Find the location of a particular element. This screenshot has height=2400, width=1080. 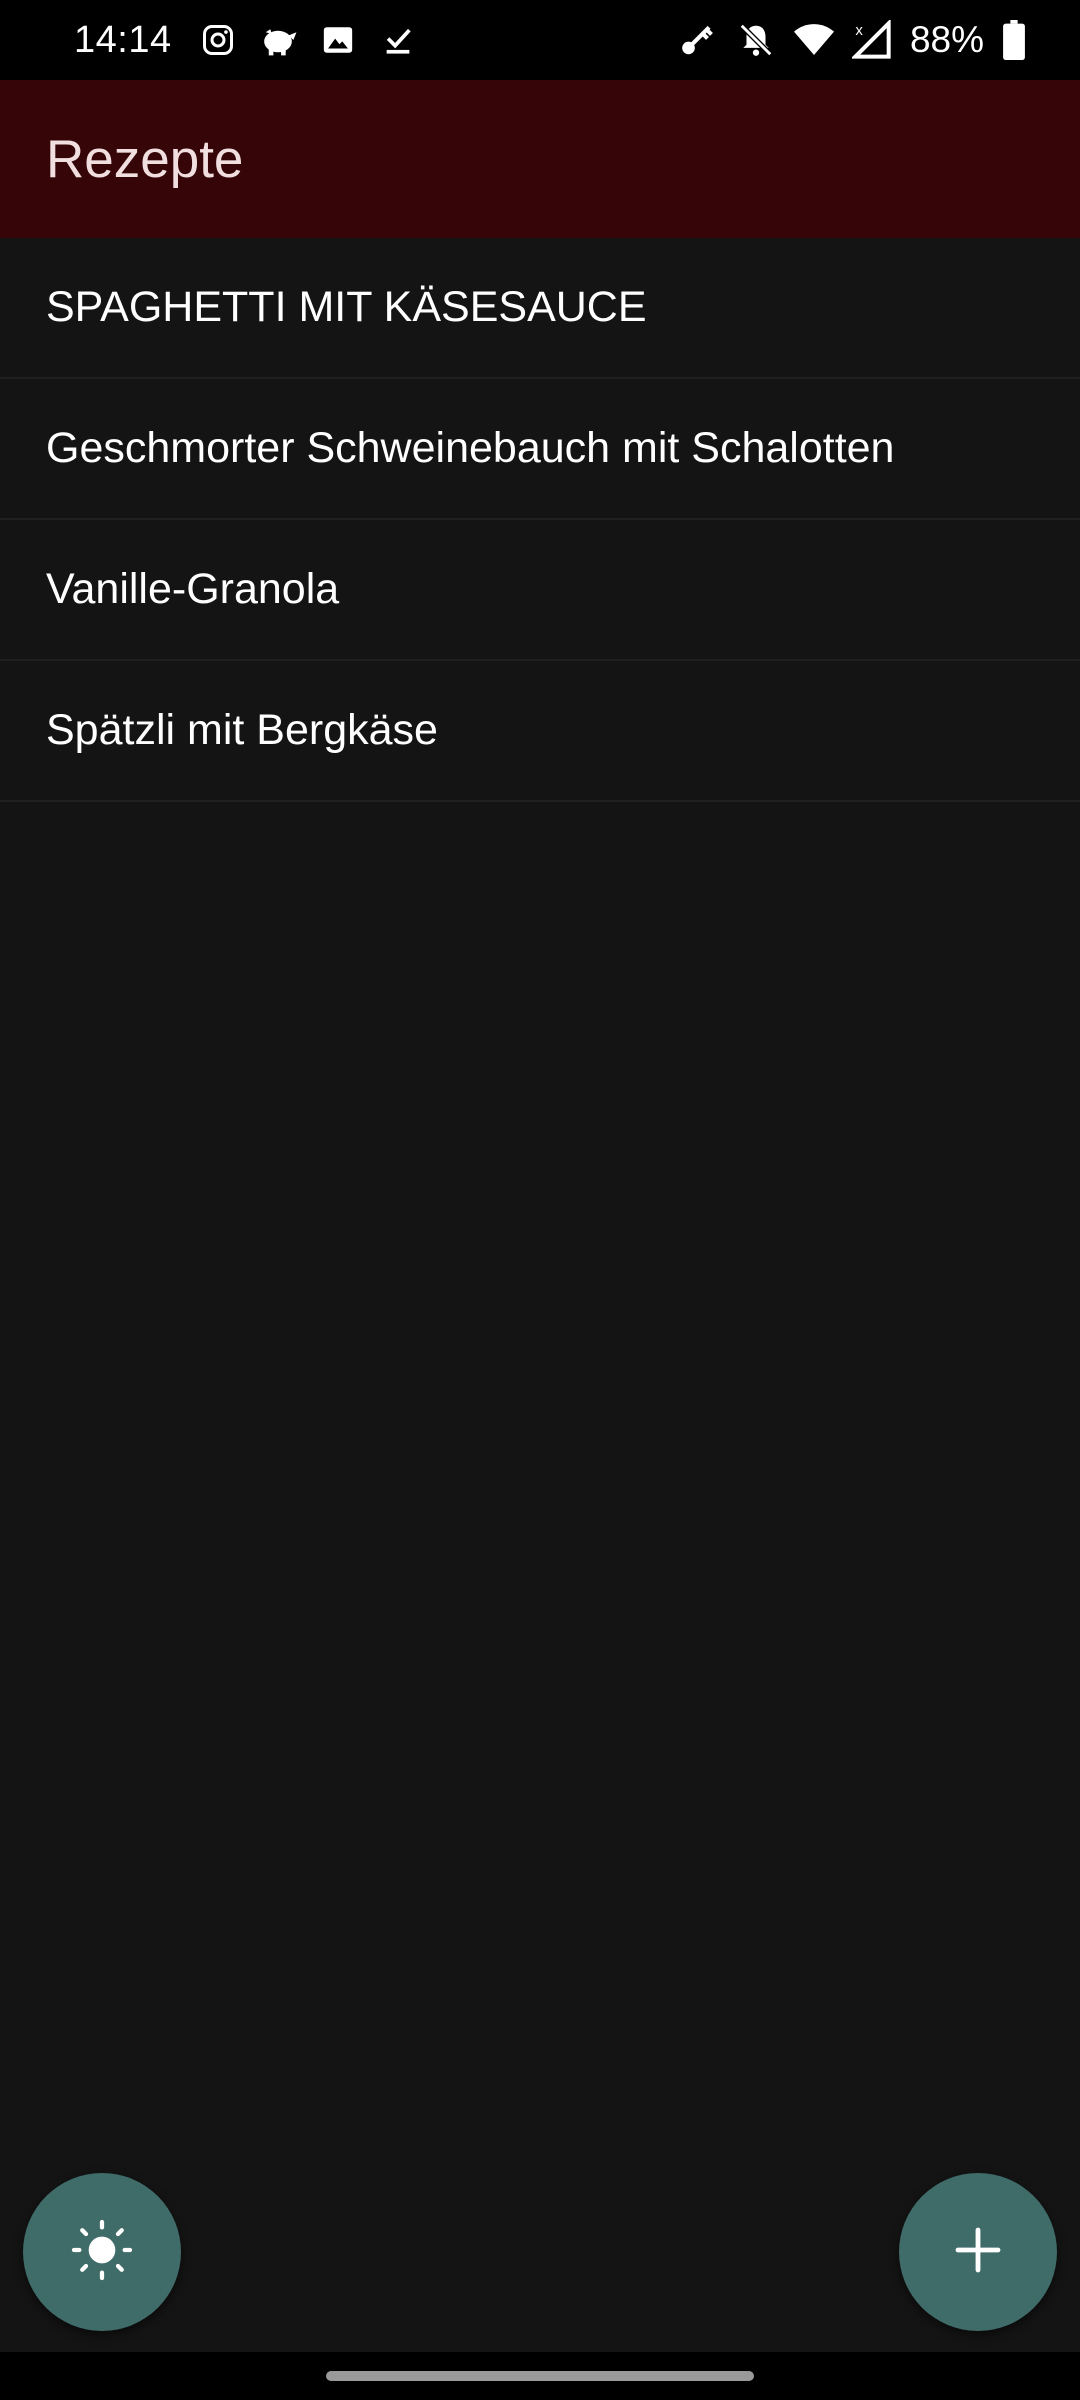

recipe-title: Geschmorter Schweinebauch mit Schalotten is located at coordinates (470, 448).